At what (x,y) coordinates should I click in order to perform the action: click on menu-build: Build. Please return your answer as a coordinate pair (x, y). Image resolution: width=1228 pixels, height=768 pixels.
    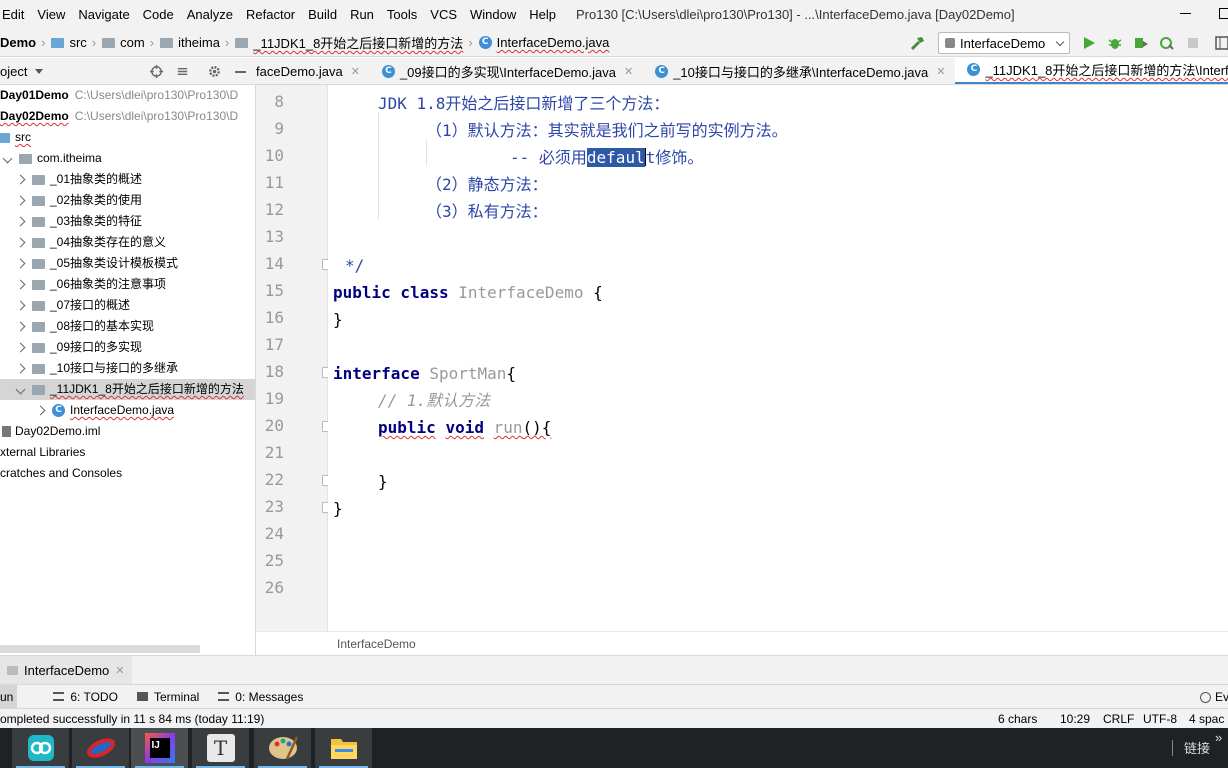
    Looking at the image, I should click on (322, 14).